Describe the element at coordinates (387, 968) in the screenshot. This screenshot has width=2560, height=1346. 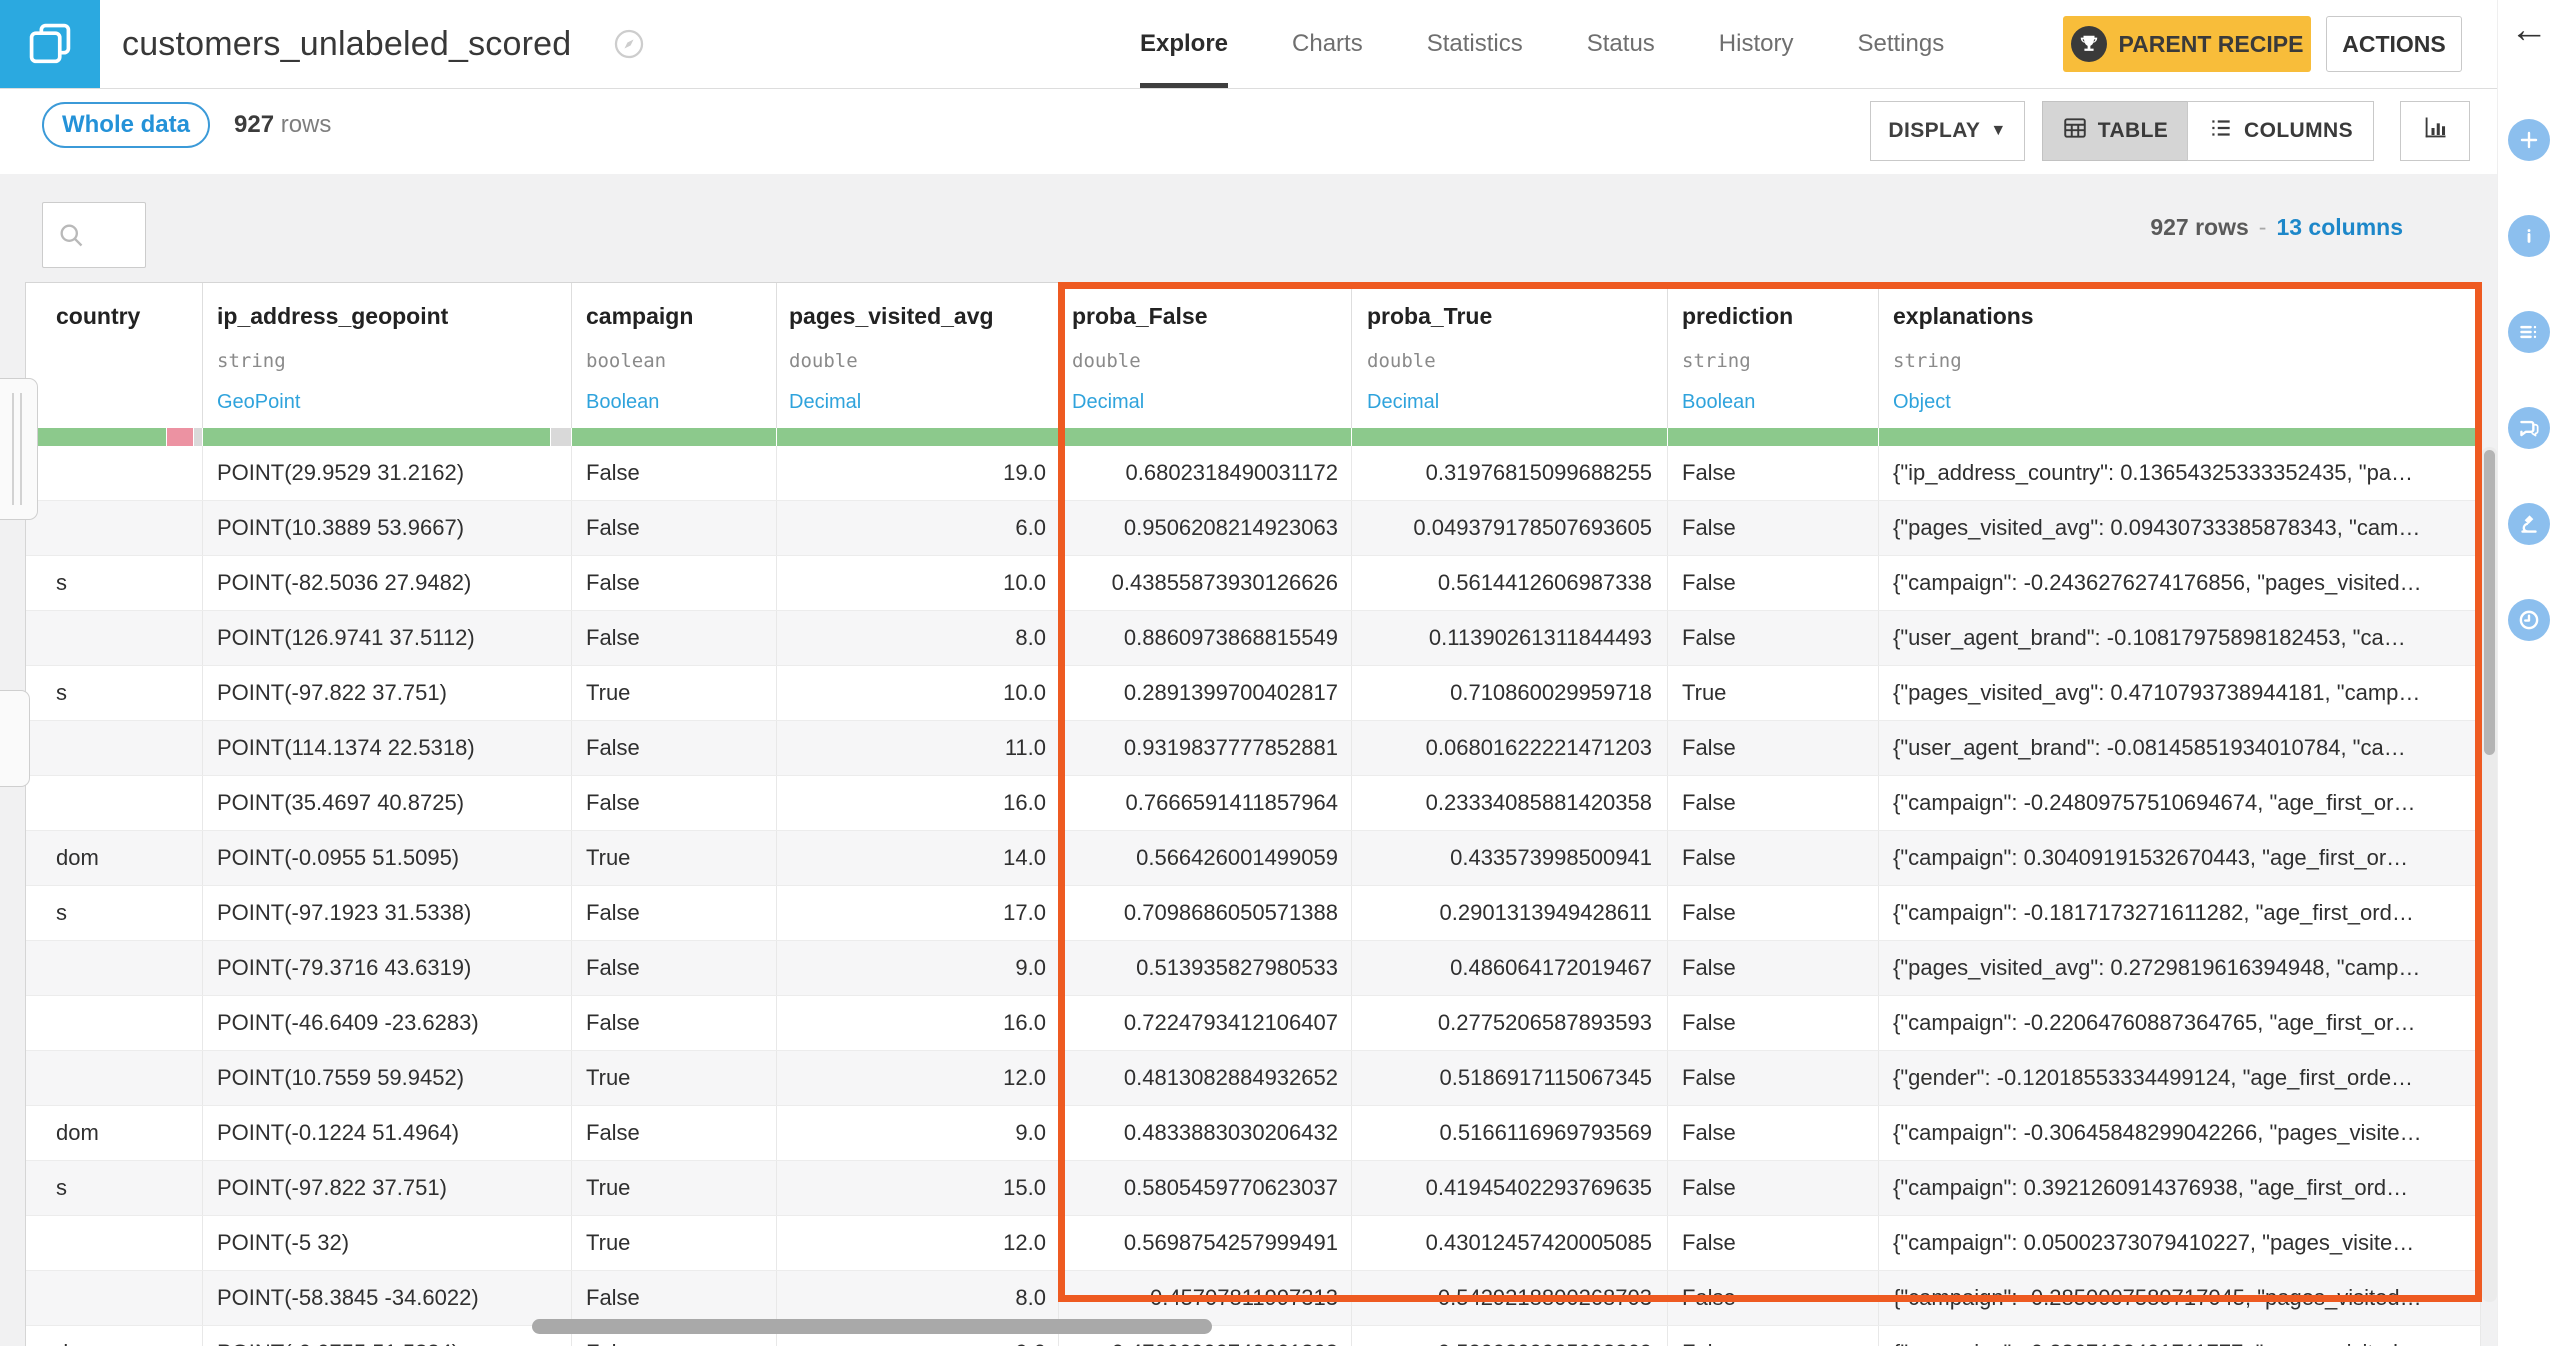
I see `table-cell-ip_address_geopoint: POINT(-79.3716 43.6319)` at that location.